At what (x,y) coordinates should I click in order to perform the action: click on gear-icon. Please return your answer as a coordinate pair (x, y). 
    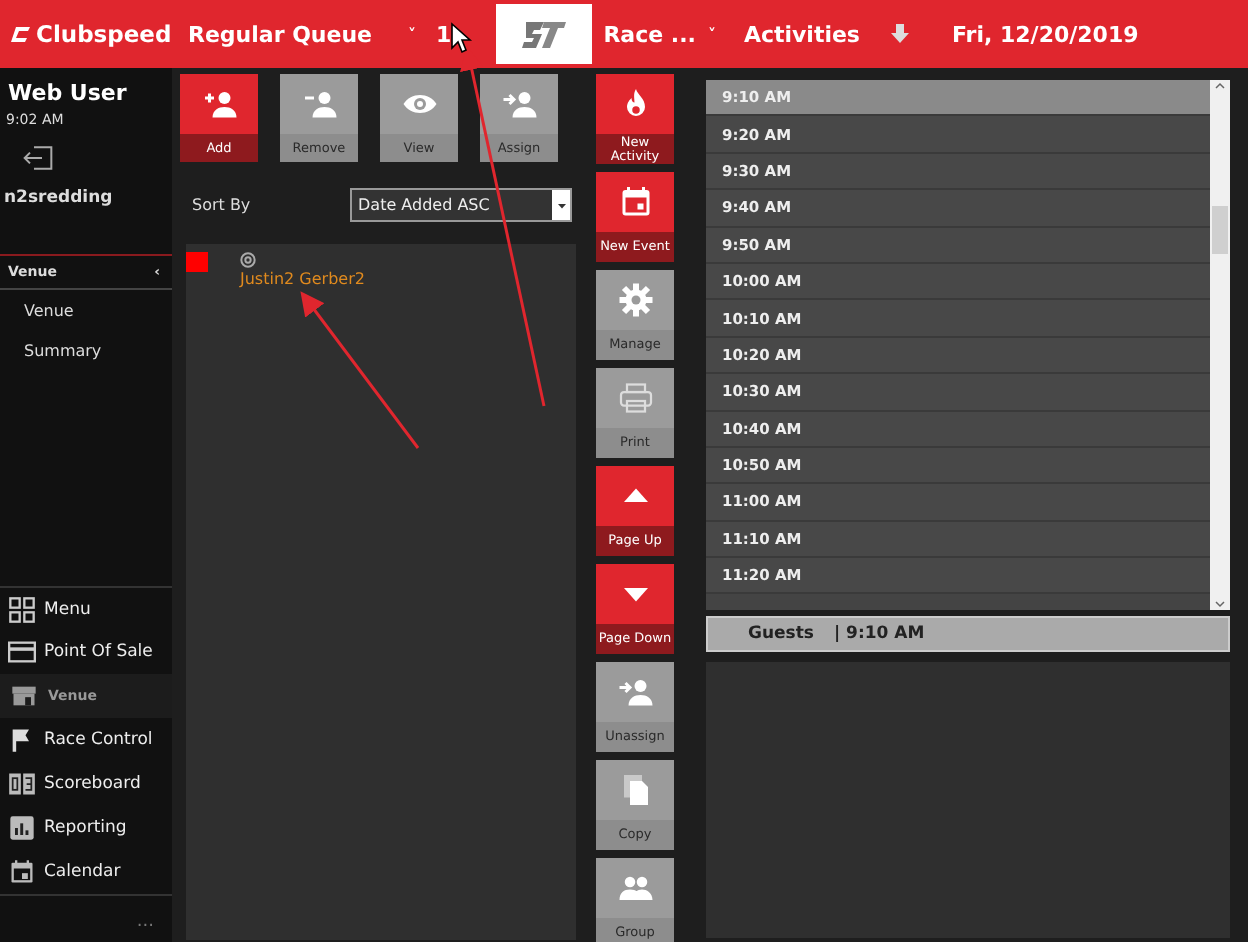
    Looking at the image, I should click on (635, 300).